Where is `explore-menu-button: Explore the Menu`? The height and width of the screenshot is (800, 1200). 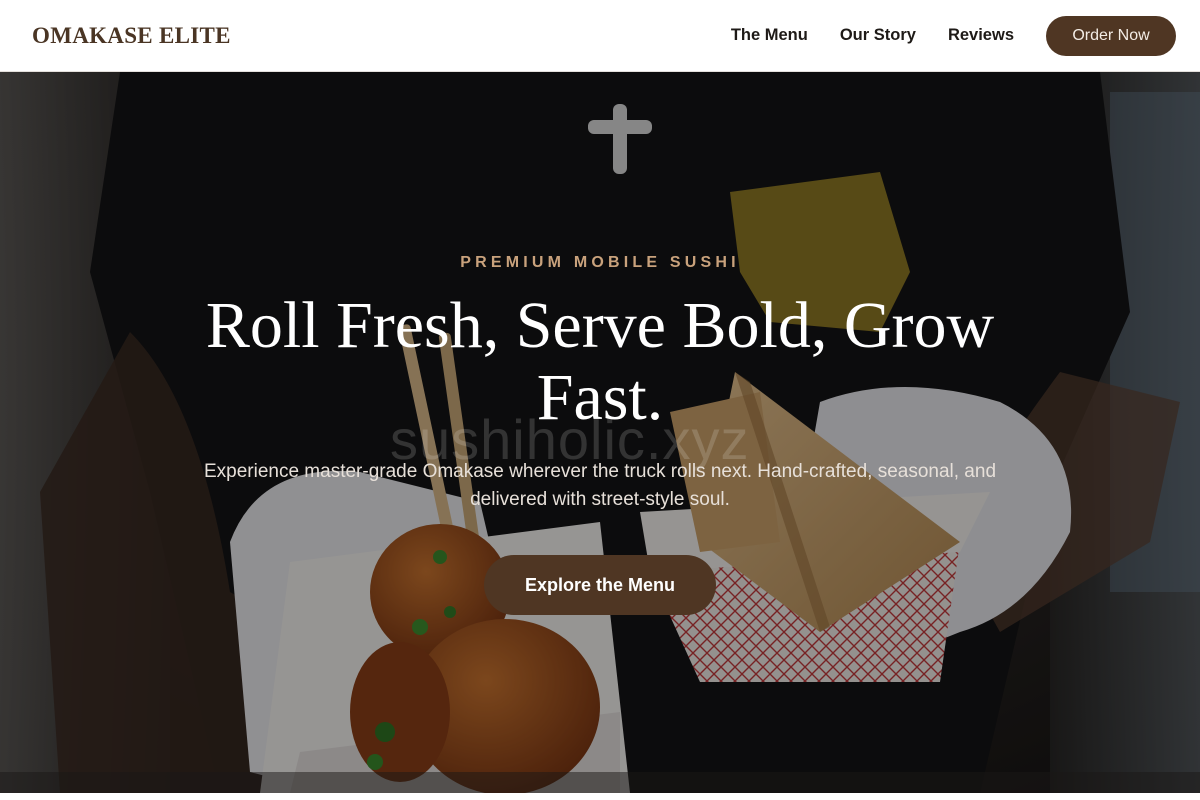 explore-menu-button: Explore the Menu is located at coordinates (600, 585).